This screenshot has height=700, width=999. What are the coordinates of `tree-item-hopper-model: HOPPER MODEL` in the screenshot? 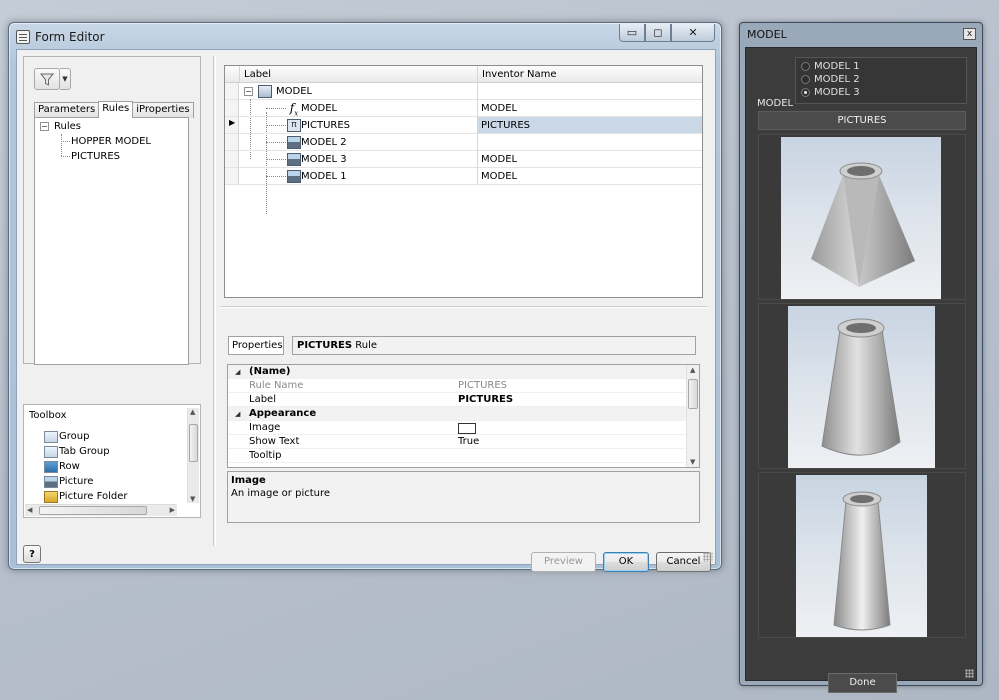 It's located at (111, 141).